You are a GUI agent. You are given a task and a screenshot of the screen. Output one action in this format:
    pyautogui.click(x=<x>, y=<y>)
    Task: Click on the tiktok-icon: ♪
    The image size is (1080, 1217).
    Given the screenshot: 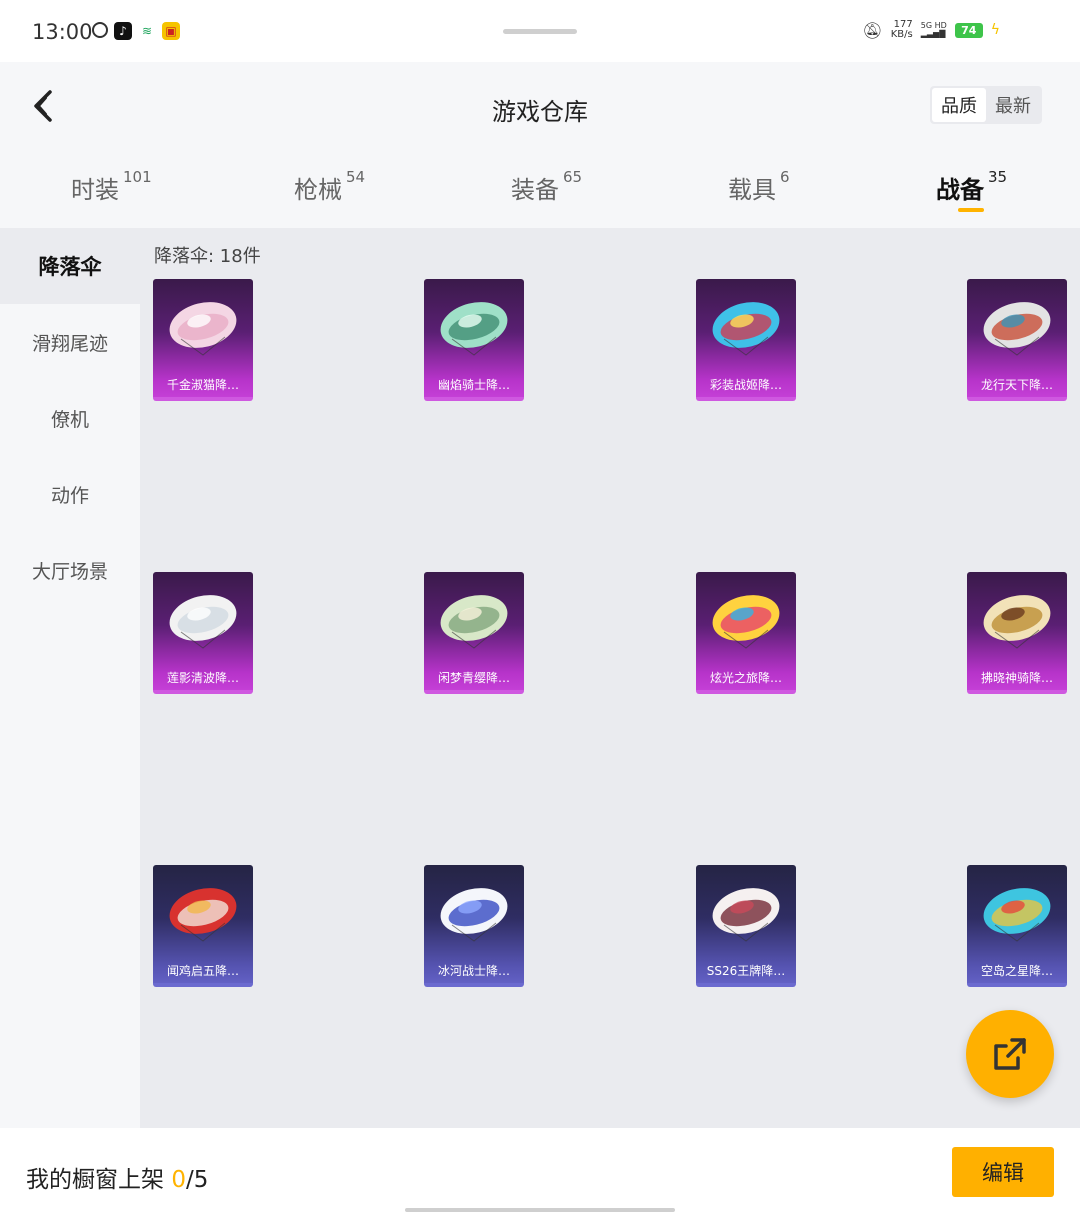 What is the action you would take?
    pyautogui.click(x=123, y=31)
    